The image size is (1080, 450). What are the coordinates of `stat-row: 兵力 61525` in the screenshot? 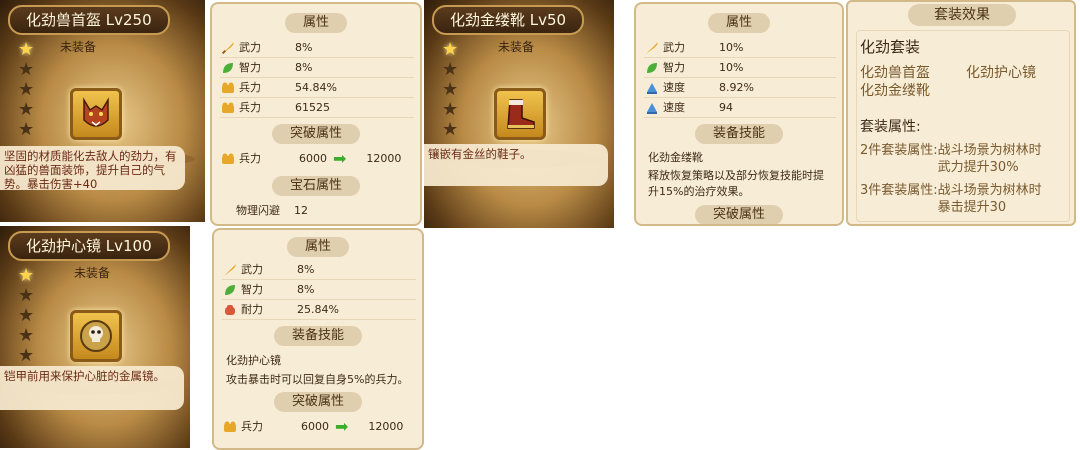 It's located at (317, 108).